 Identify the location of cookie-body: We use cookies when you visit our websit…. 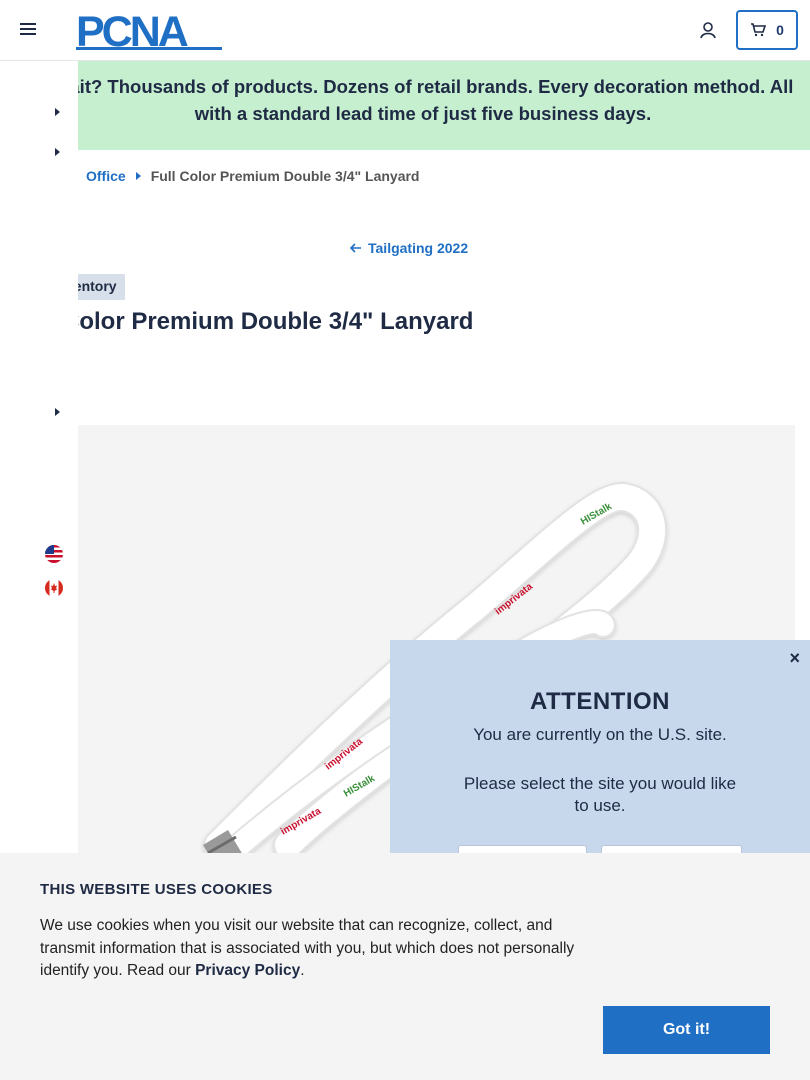
(307, 948).